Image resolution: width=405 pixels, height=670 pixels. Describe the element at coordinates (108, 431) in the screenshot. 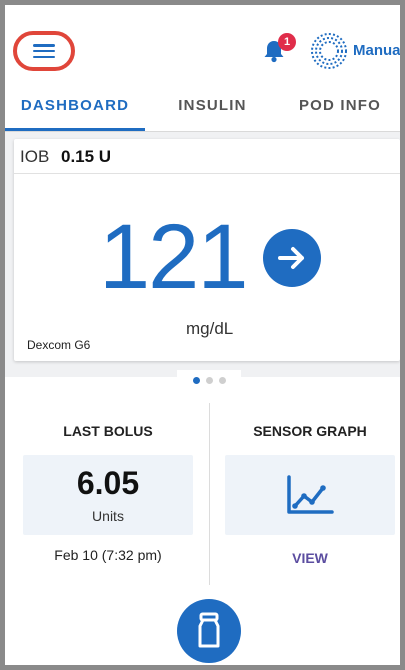

I see `last-bolus-title: LAST BOLUS` at that location.